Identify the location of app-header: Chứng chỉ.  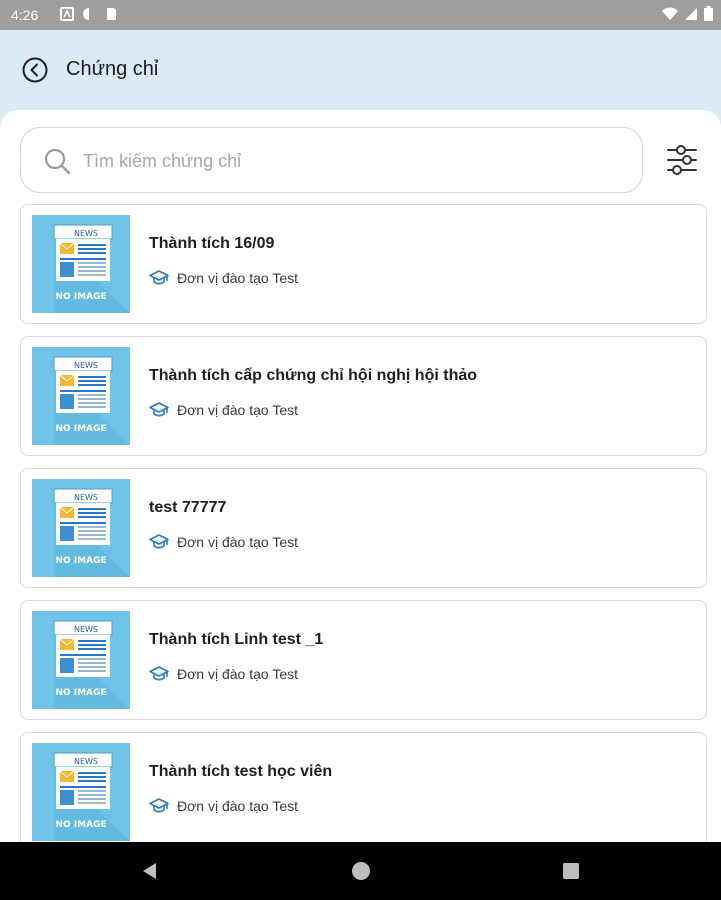
(360, 70).